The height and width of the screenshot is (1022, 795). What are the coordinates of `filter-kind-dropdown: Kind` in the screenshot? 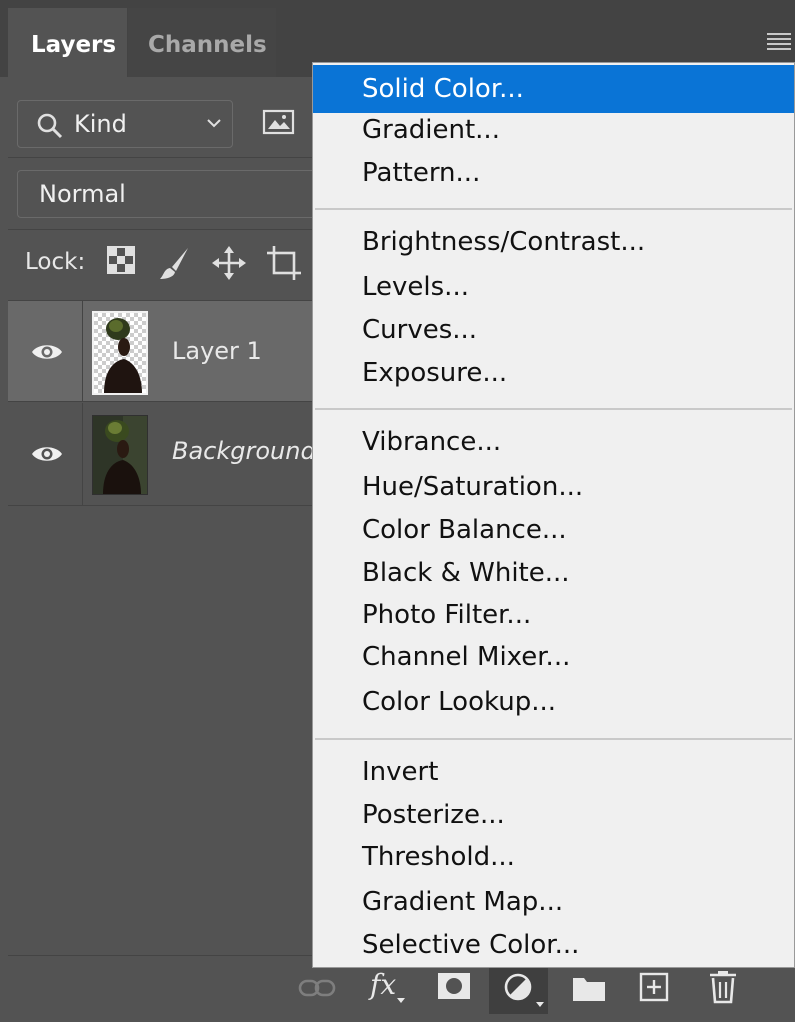 It's located at (125, 124).